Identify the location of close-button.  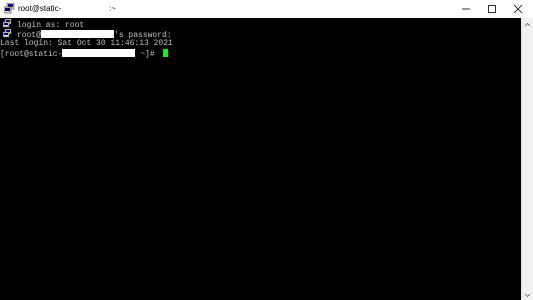
(518, 9).